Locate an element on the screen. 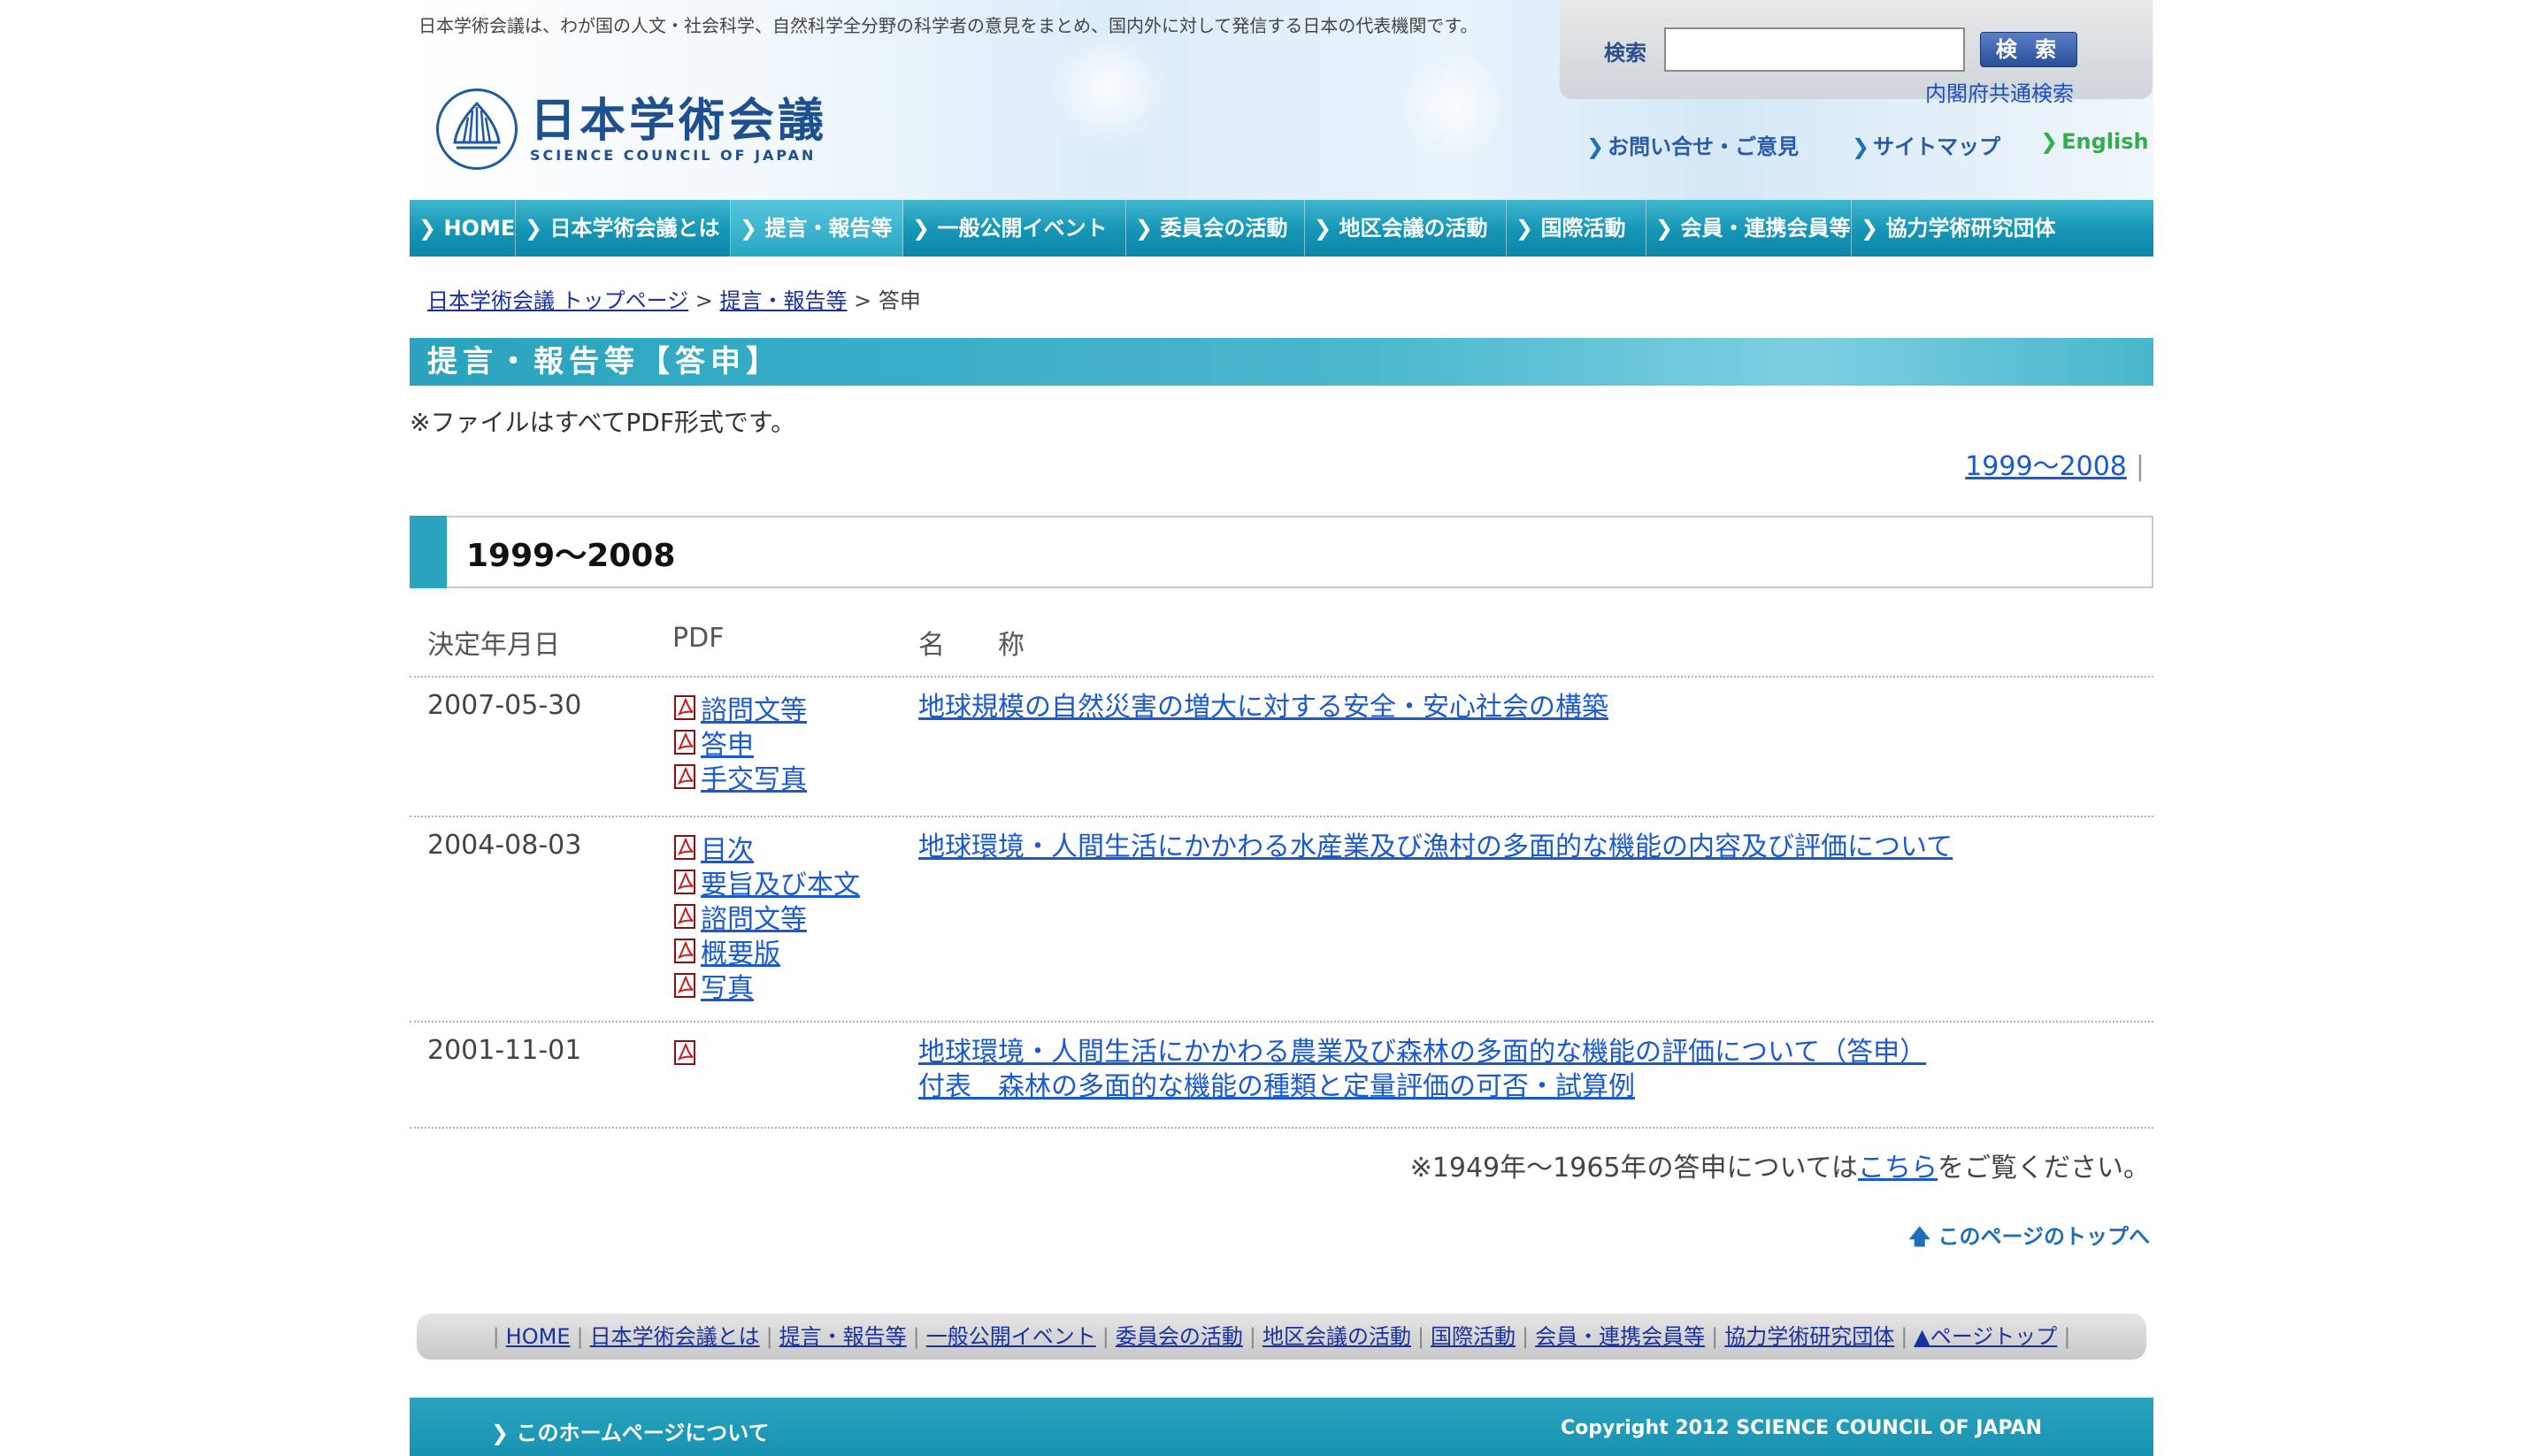 The width and height of the screenshot is (2548, 1456). footer-link-home: HOME is located at coordinates (538, 1336).